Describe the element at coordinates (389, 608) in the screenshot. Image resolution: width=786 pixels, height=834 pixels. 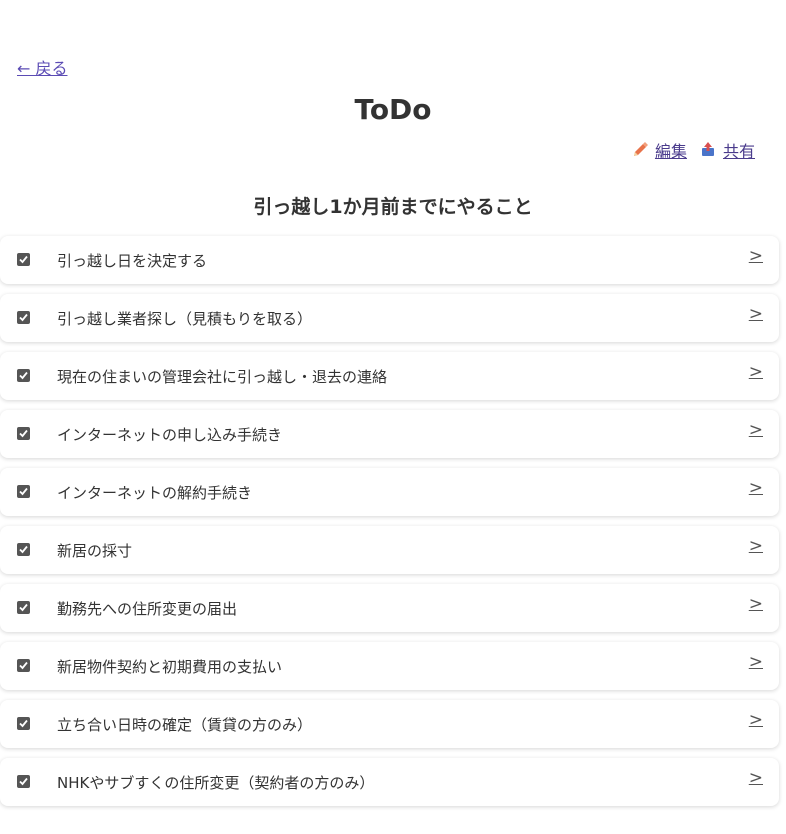
I see `todo-item: 勤務先への住所変更の届出 >` at that location.